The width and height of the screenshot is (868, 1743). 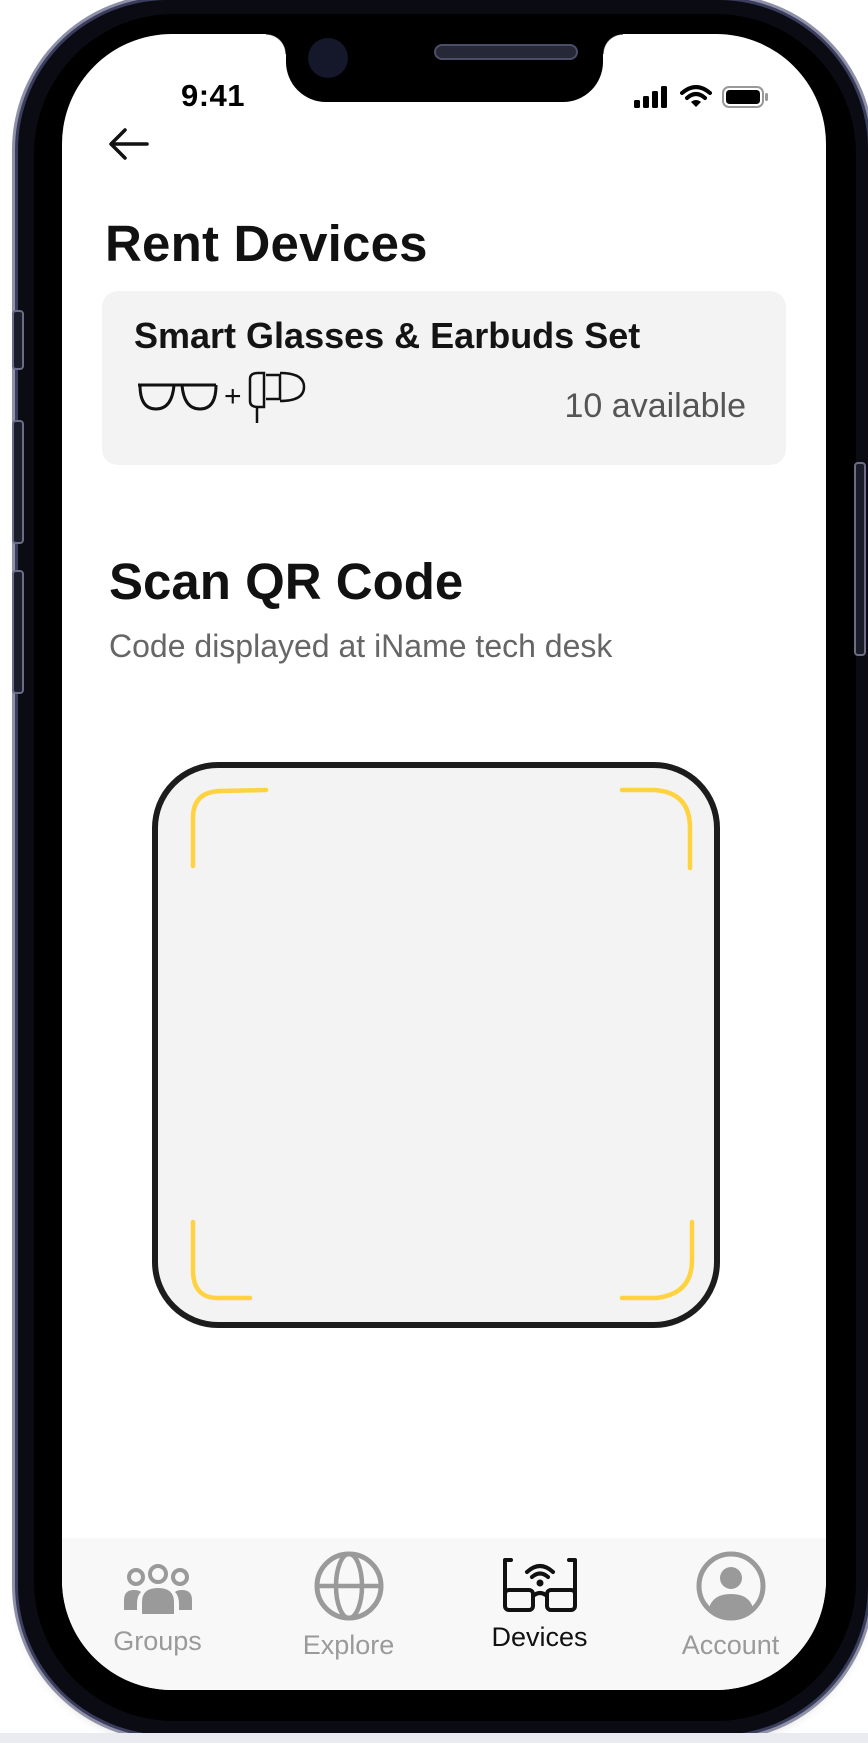 I want to click on volume-down-button, so click(x=18, y=632).